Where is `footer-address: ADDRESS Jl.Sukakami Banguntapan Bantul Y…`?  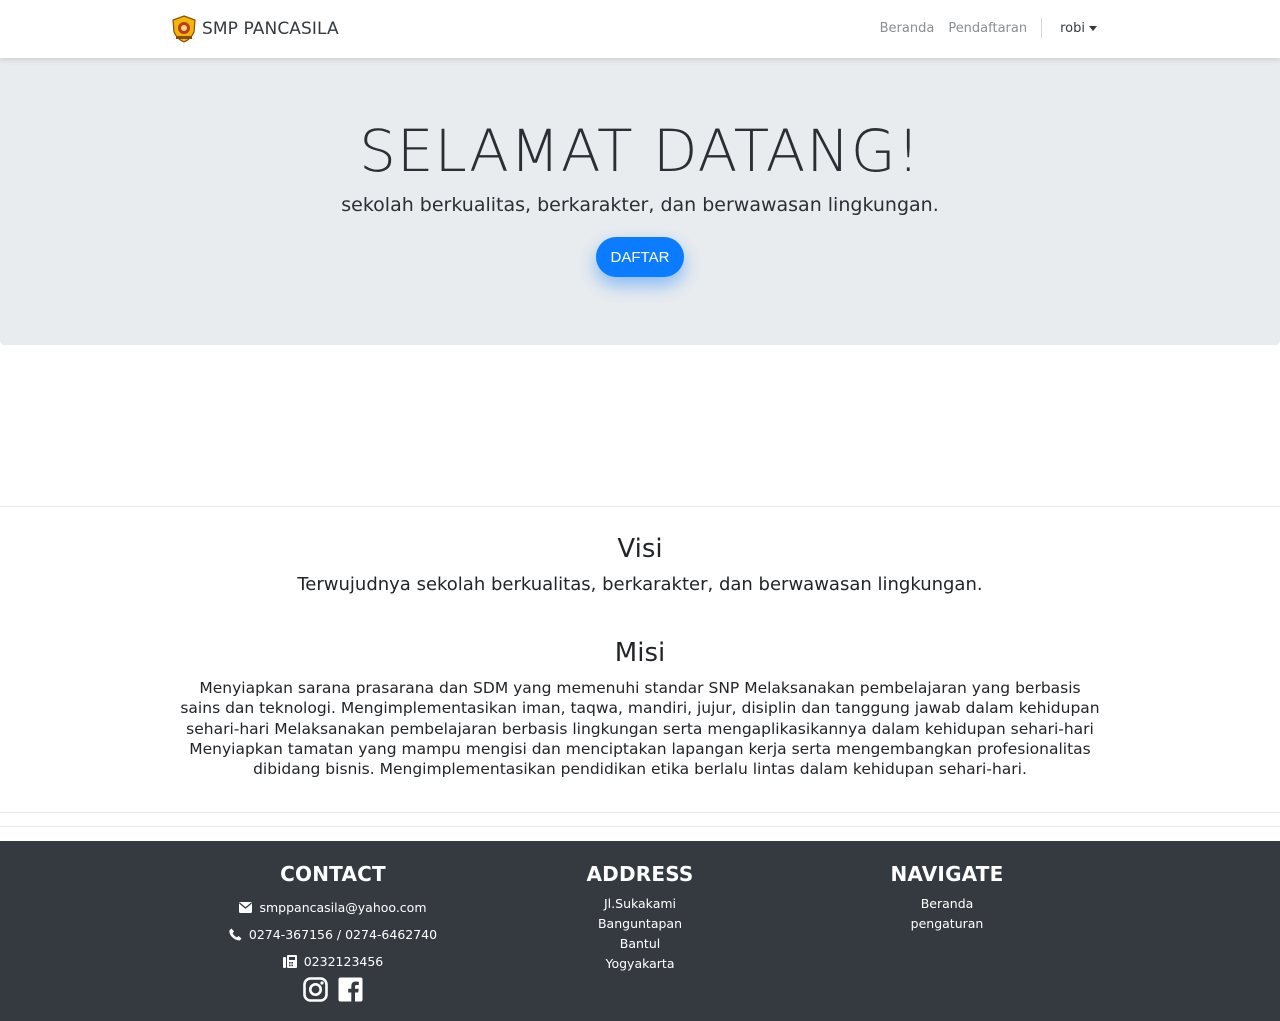
footer-address: ADDRESS Jl.Sukakami Banguntapan Bantul Y… is located at coordinates (640, 907).